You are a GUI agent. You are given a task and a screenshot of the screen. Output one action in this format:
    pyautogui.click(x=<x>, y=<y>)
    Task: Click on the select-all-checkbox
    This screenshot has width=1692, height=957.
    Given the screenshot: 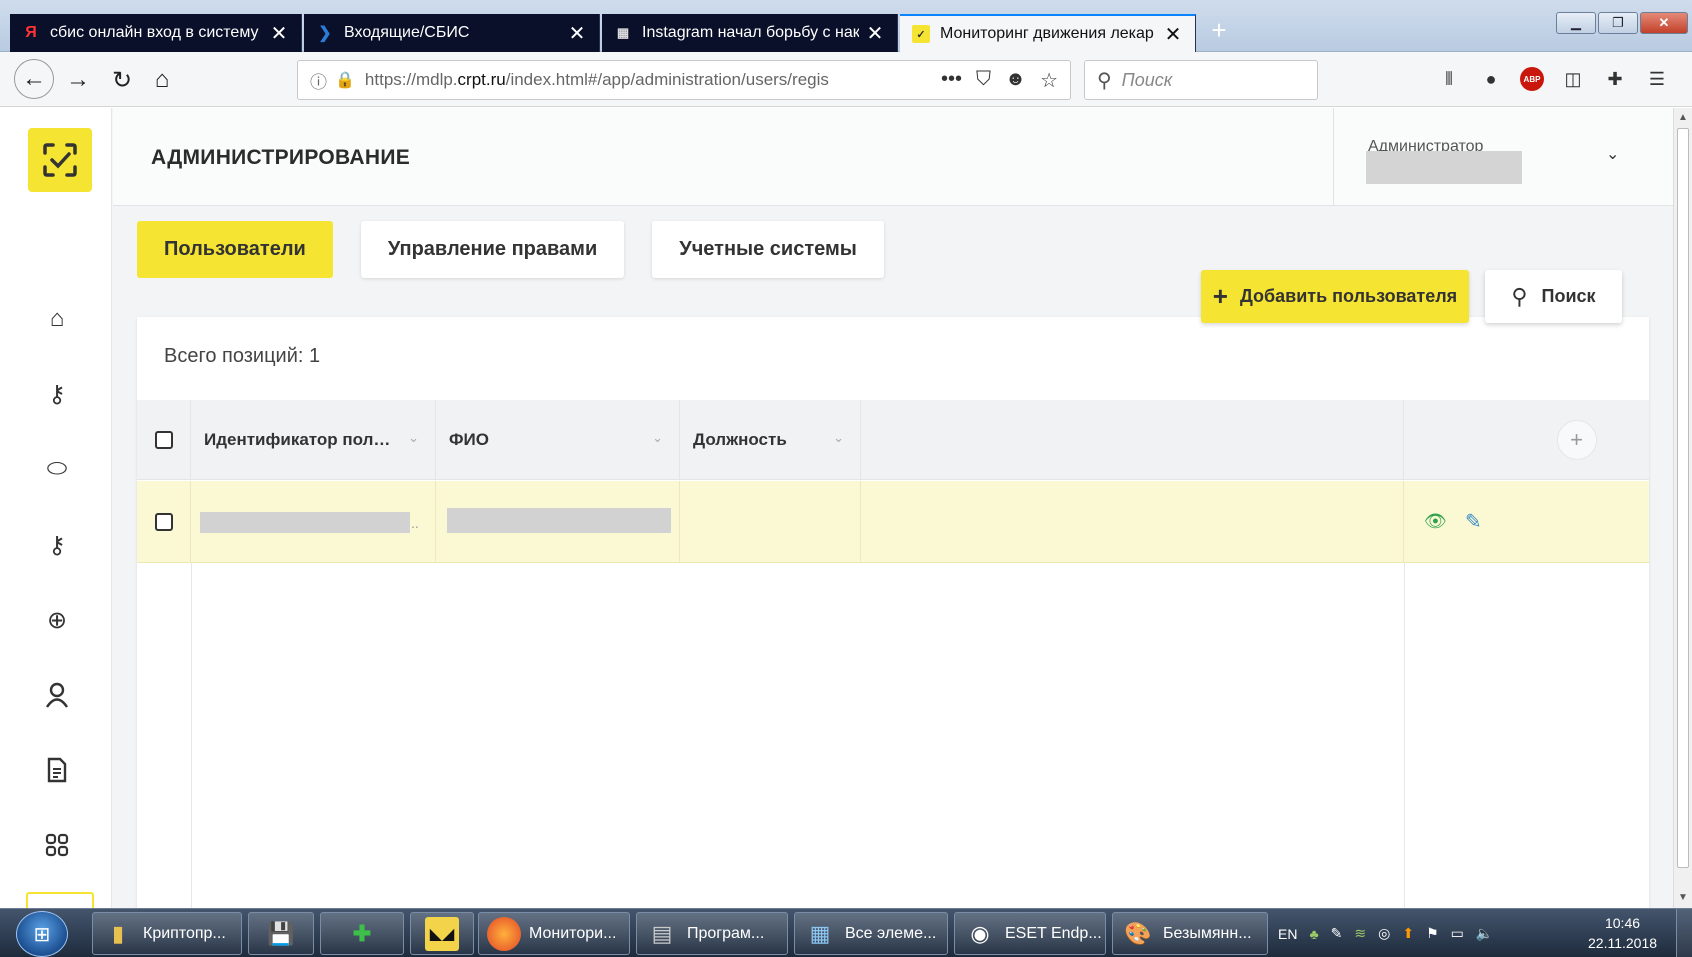 What is the action you would take?
    pyautogui.click(x=163, y=439)
    